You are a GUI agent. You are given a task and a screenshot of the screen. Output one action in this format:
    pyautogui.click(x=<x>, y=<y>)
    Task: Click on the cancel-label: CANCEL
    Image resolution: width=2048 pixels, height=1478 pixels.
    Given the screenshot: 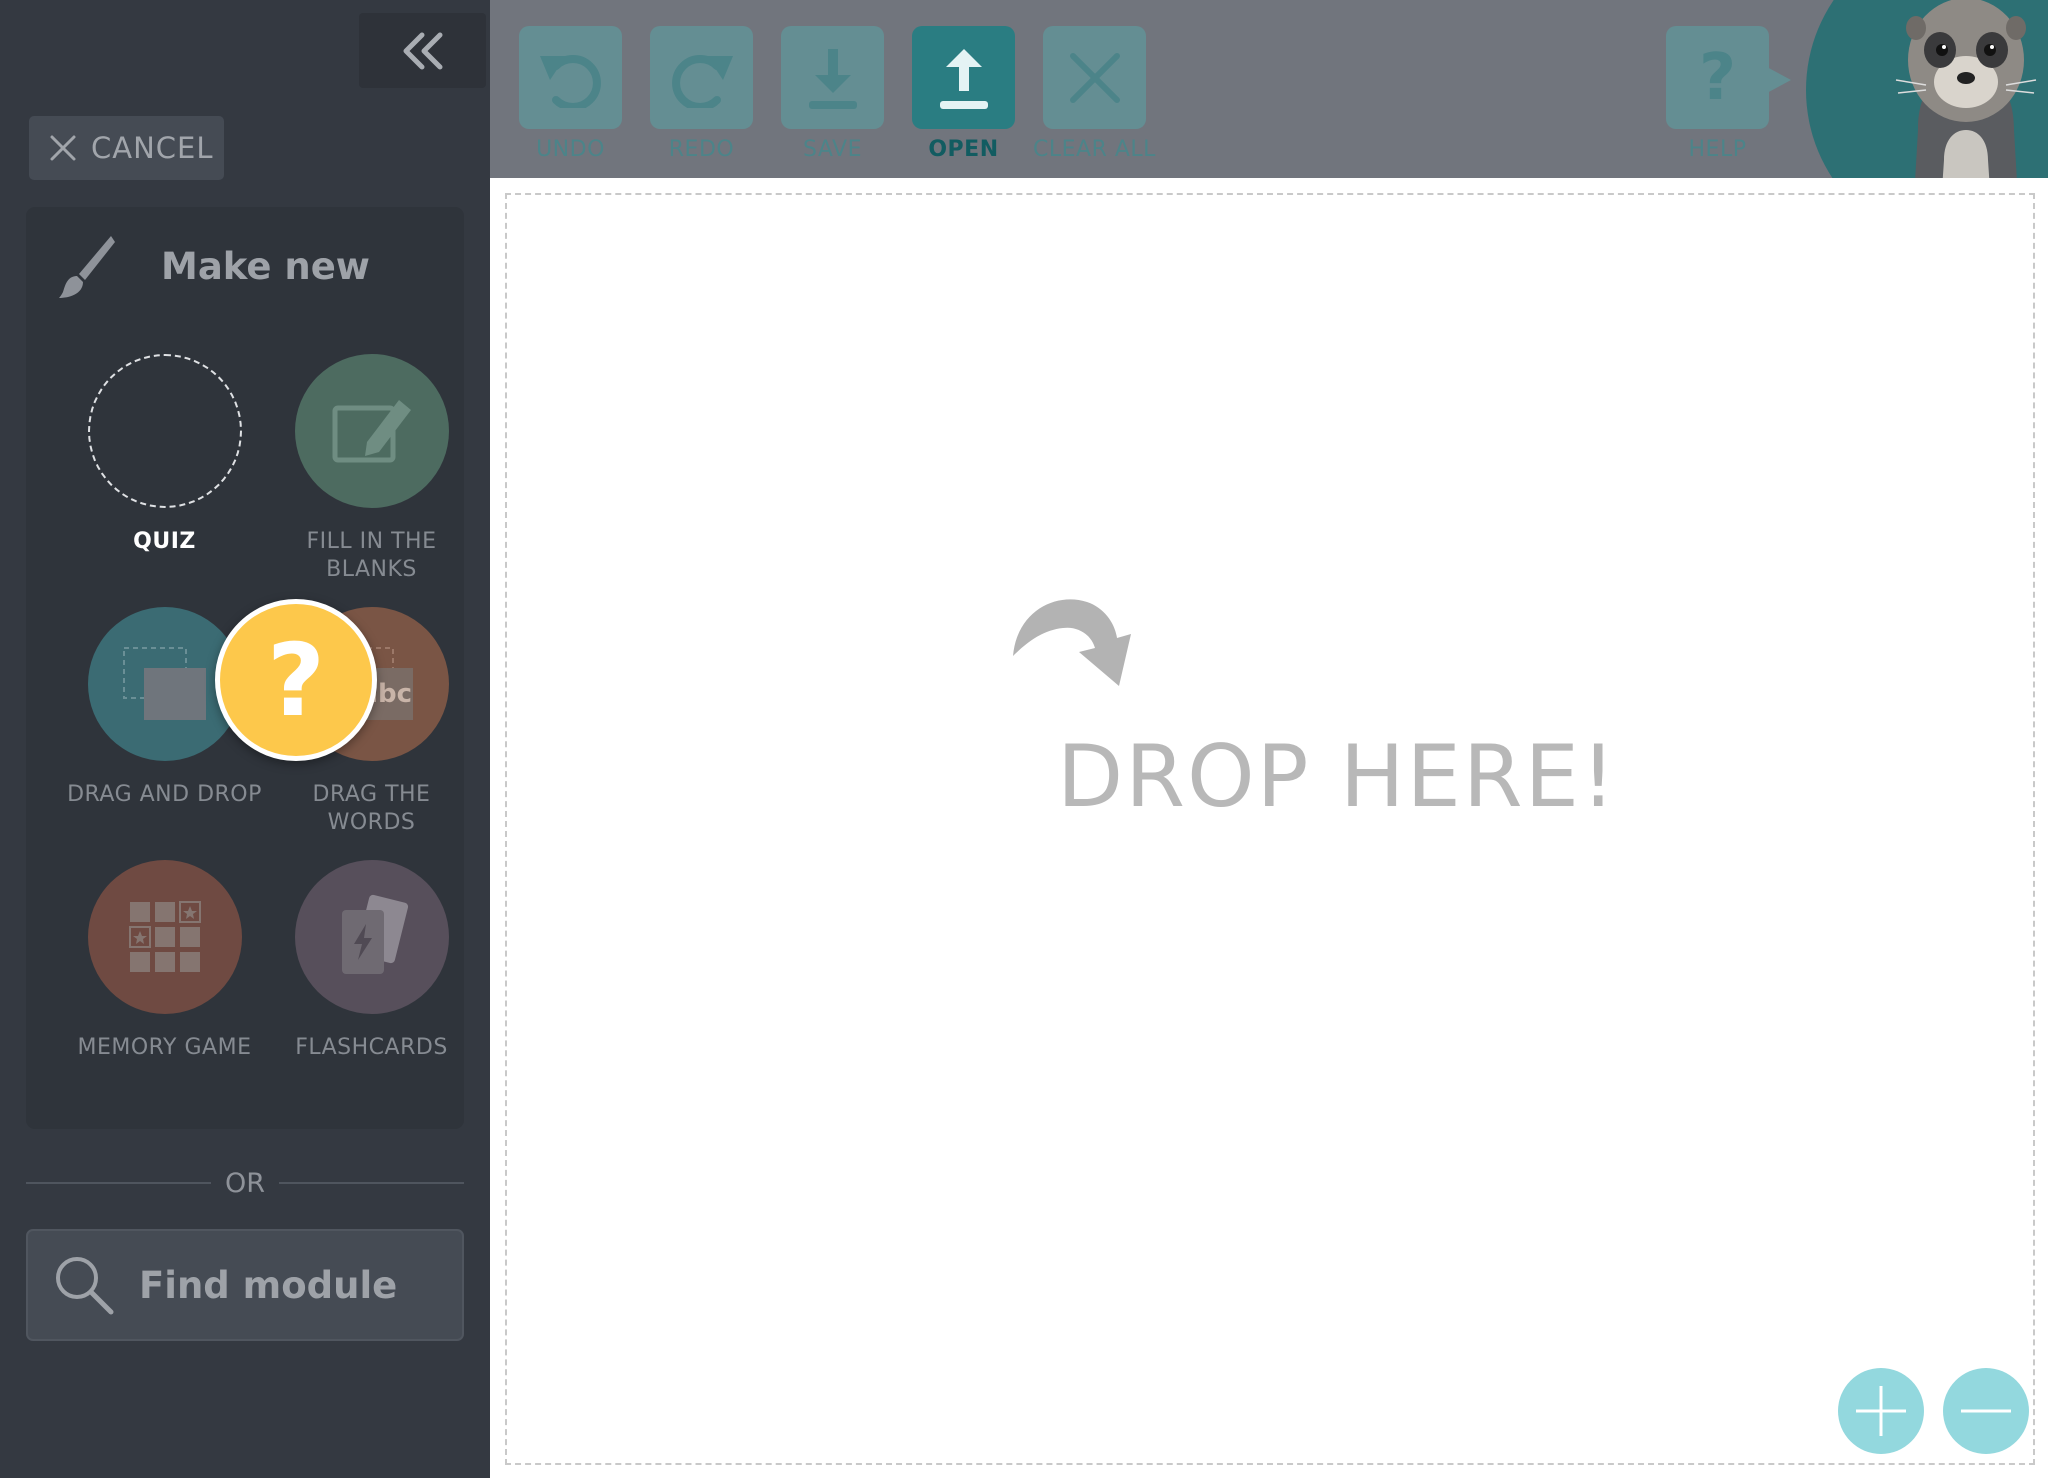 What is the action you would take?
    pyautogui.click(x=152, y=148)
    